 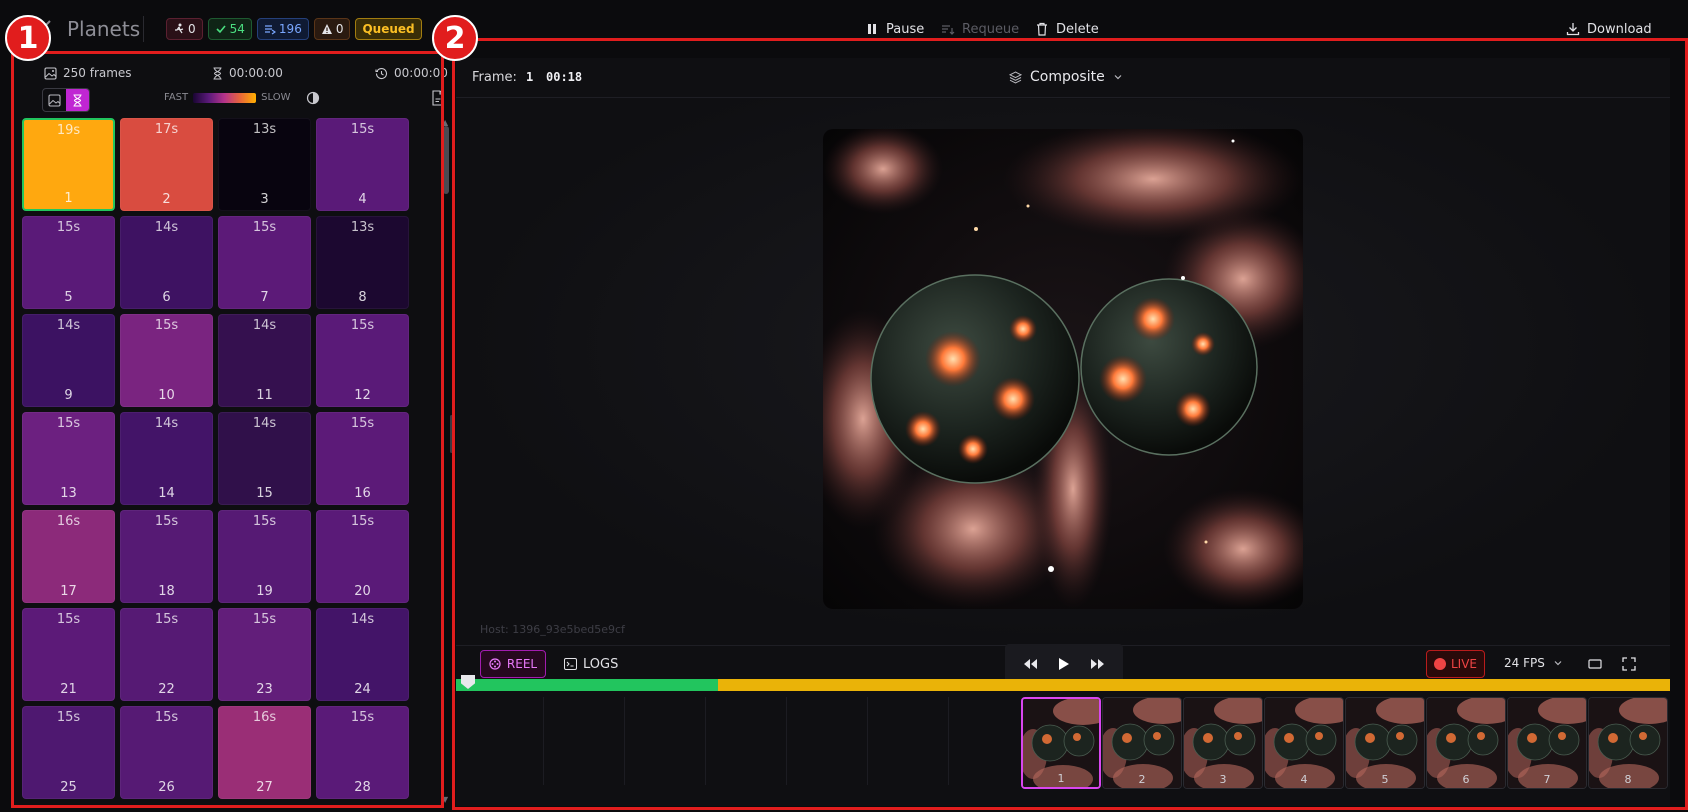 What do you see at coordinates (68, 360) in the screenshot?
I see `frame-tile: 14s 9` at bounding box center [68, 360].